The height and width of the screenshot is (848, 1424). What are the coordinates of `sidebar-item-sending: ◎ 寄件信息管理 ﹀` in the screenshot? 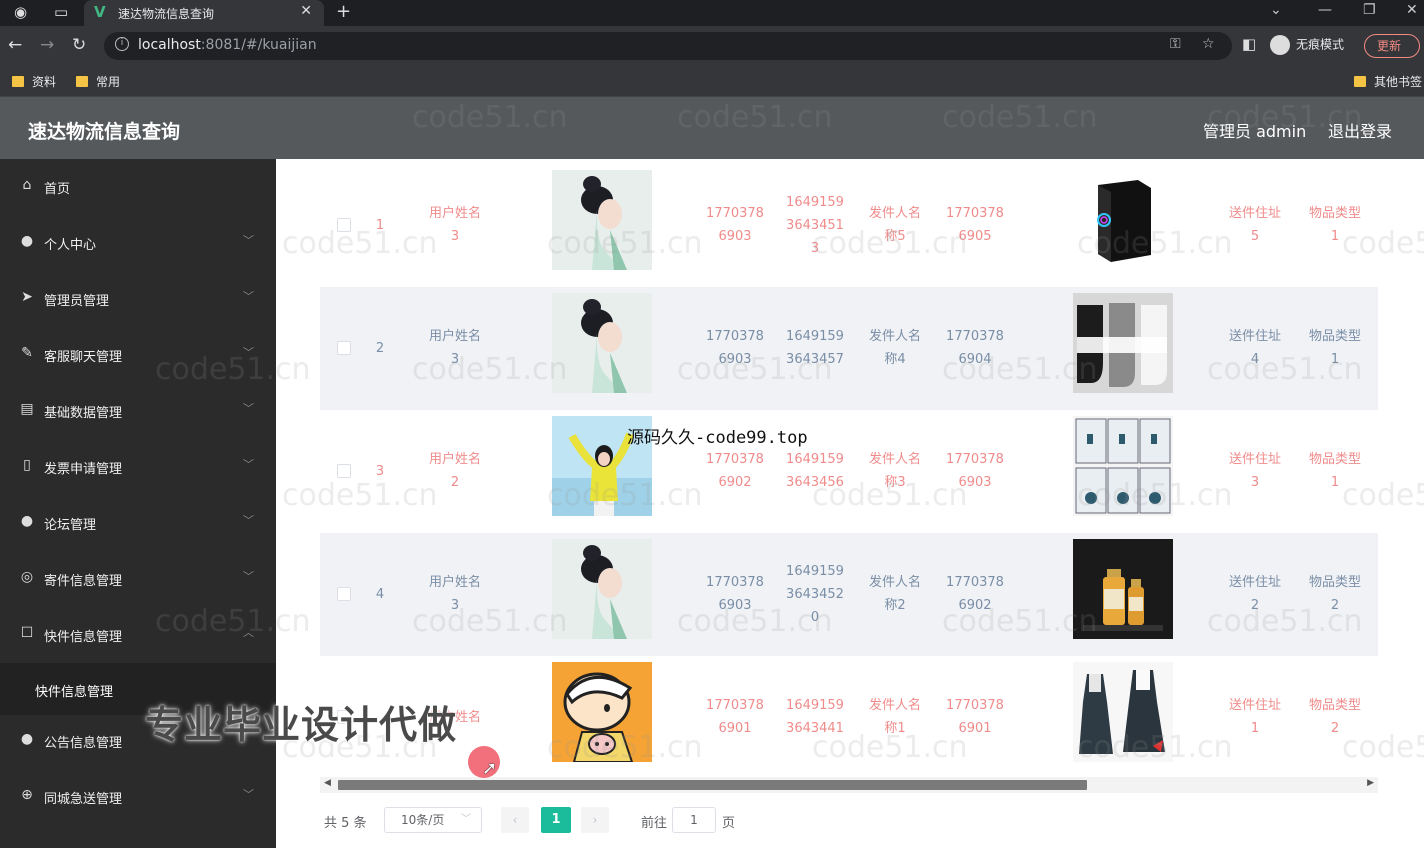 It's located at (138, 579).